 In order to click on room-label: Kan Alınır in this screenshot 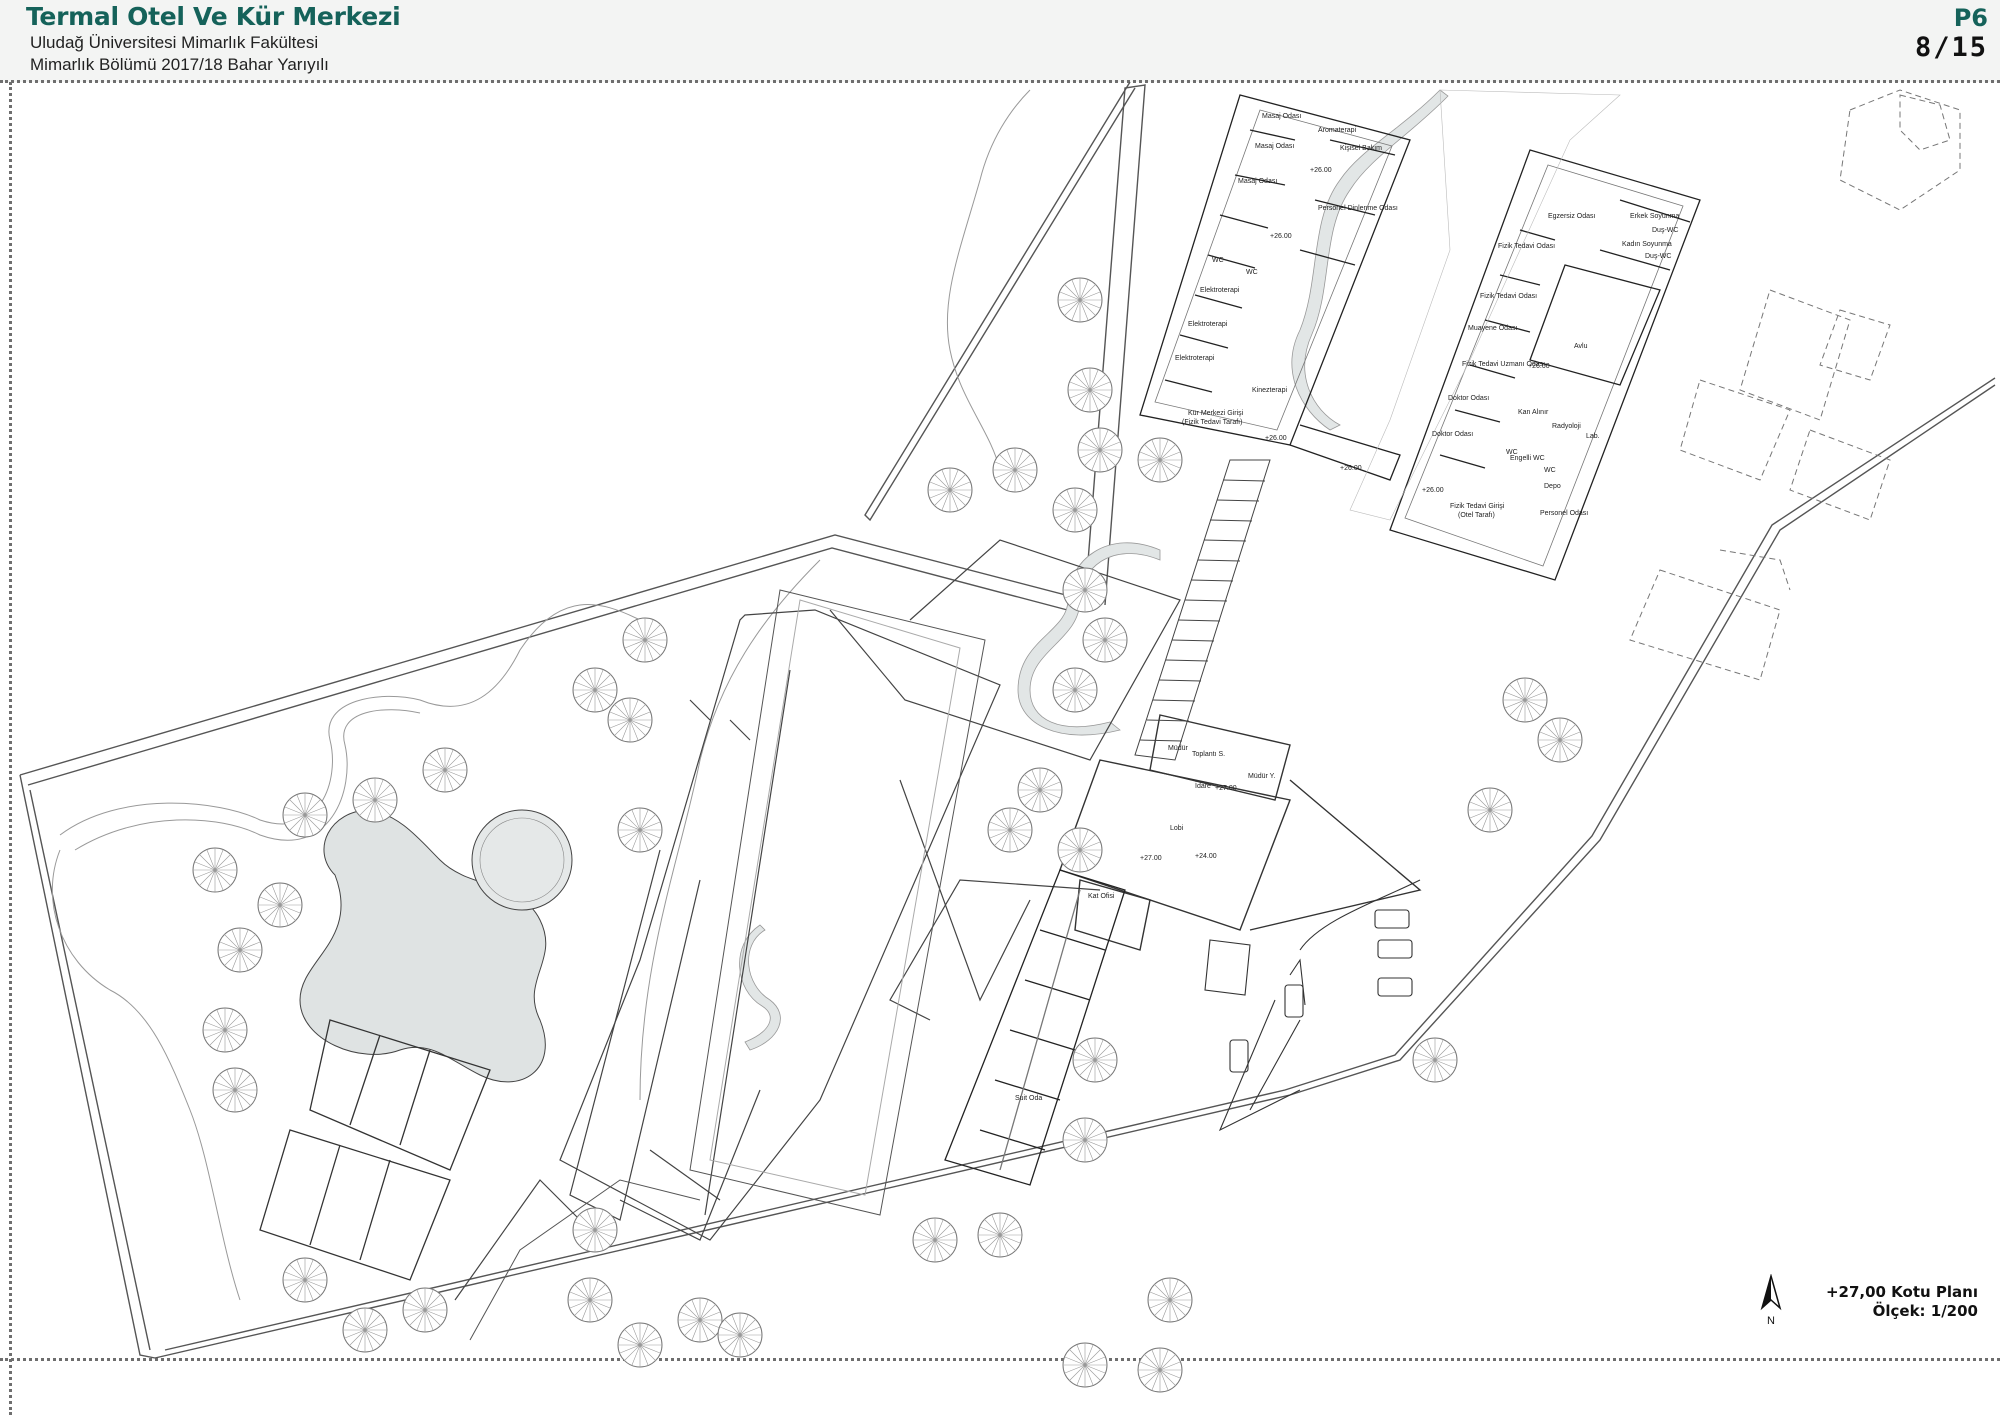, I will do `click(1533, 412)`.